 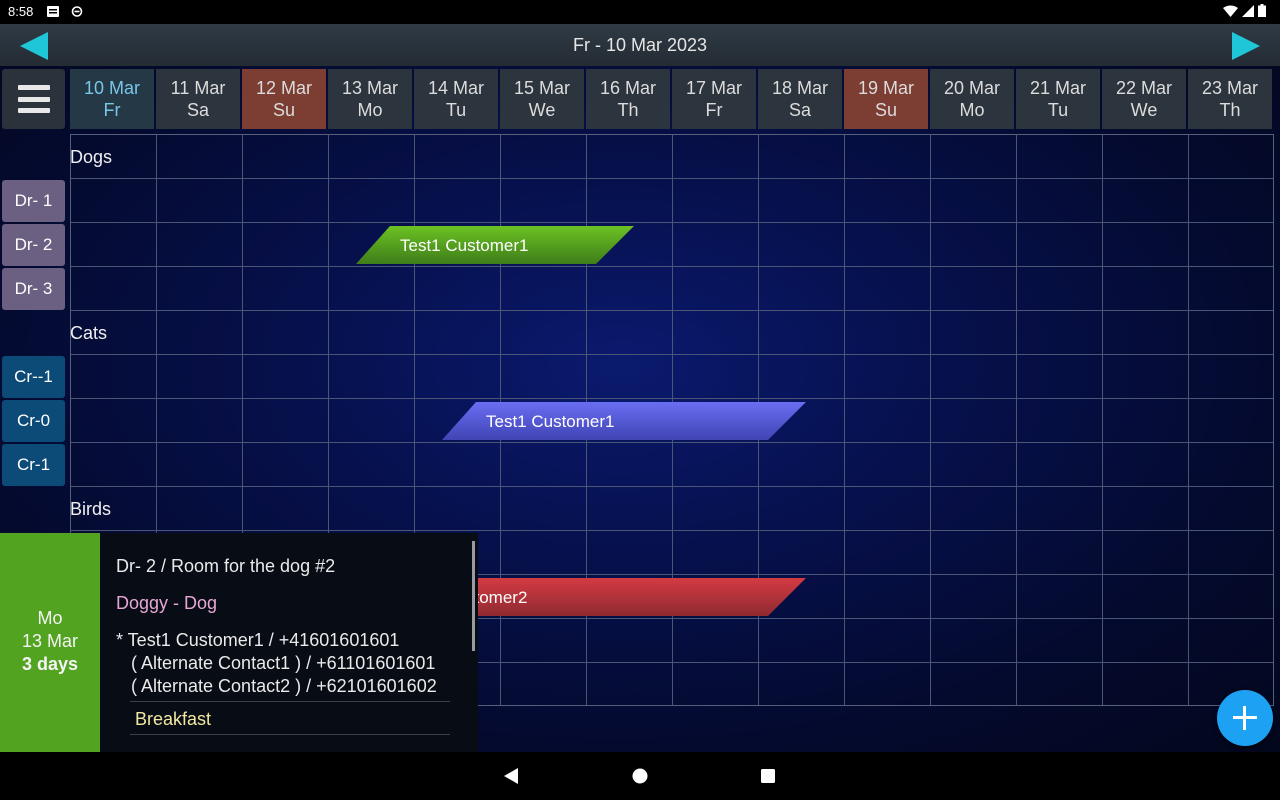 I want to click on day-date: 14 Mar, so click(x=456, y=88).